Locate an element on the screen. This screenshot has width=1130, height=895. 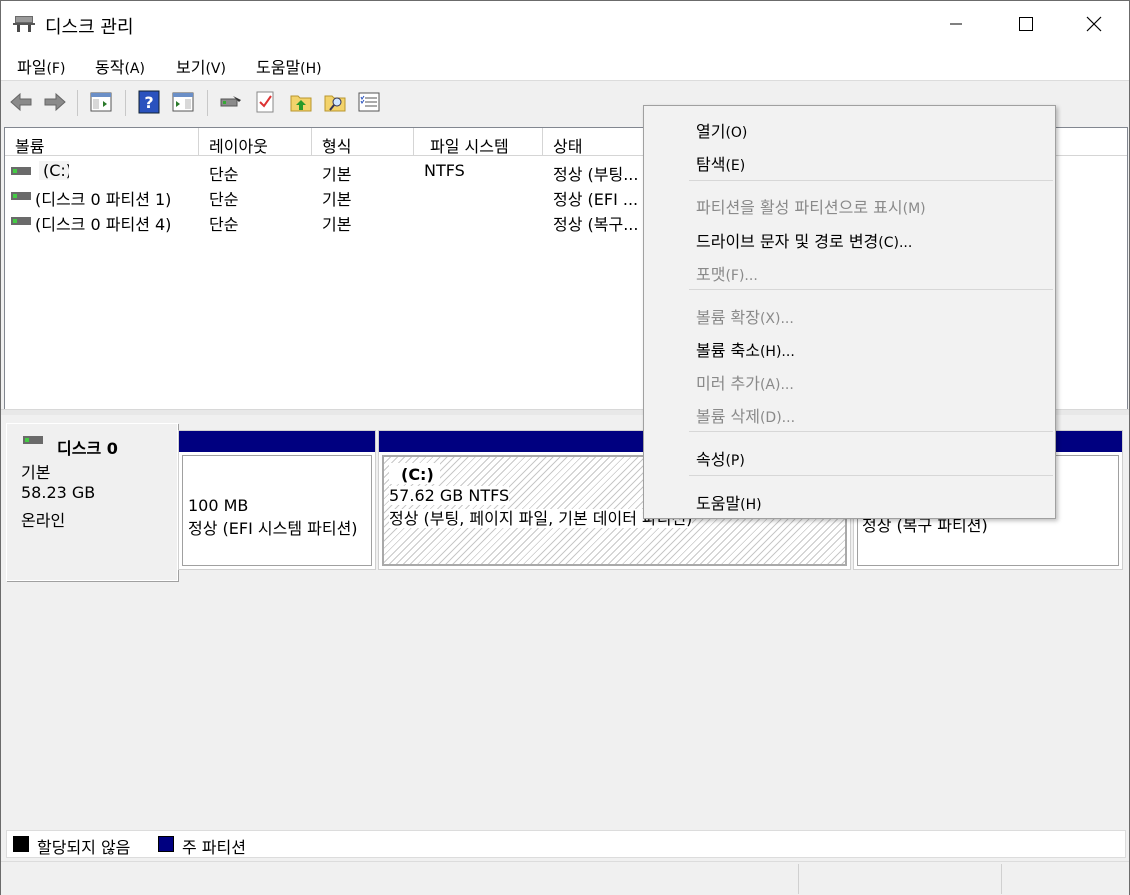
menu-file-label: 파일 is located at coordinates (32, 67).